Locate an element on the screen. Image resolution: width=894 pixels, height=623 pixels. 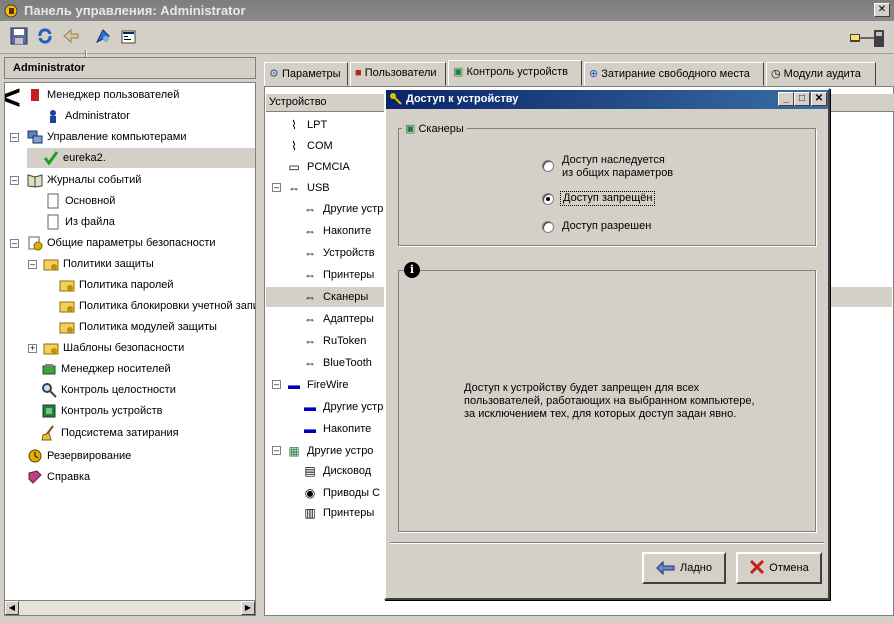
tree-item-user-manager: Менеджер пользователей is located at coordinates (103, 95).